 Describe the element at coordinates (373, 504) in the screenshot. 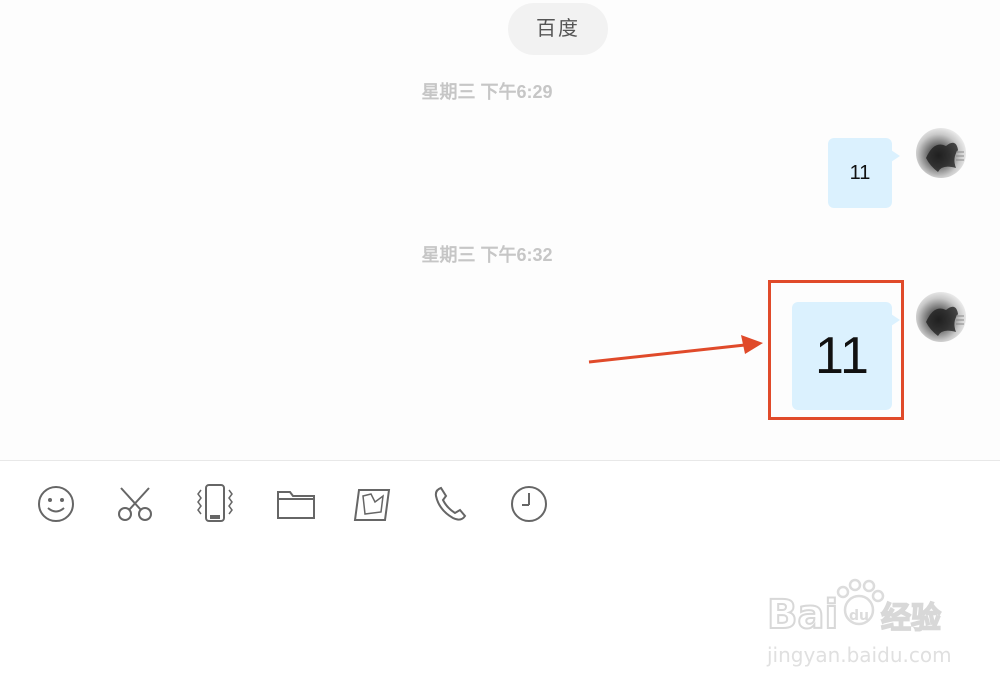

I see `image-icon` at that location.